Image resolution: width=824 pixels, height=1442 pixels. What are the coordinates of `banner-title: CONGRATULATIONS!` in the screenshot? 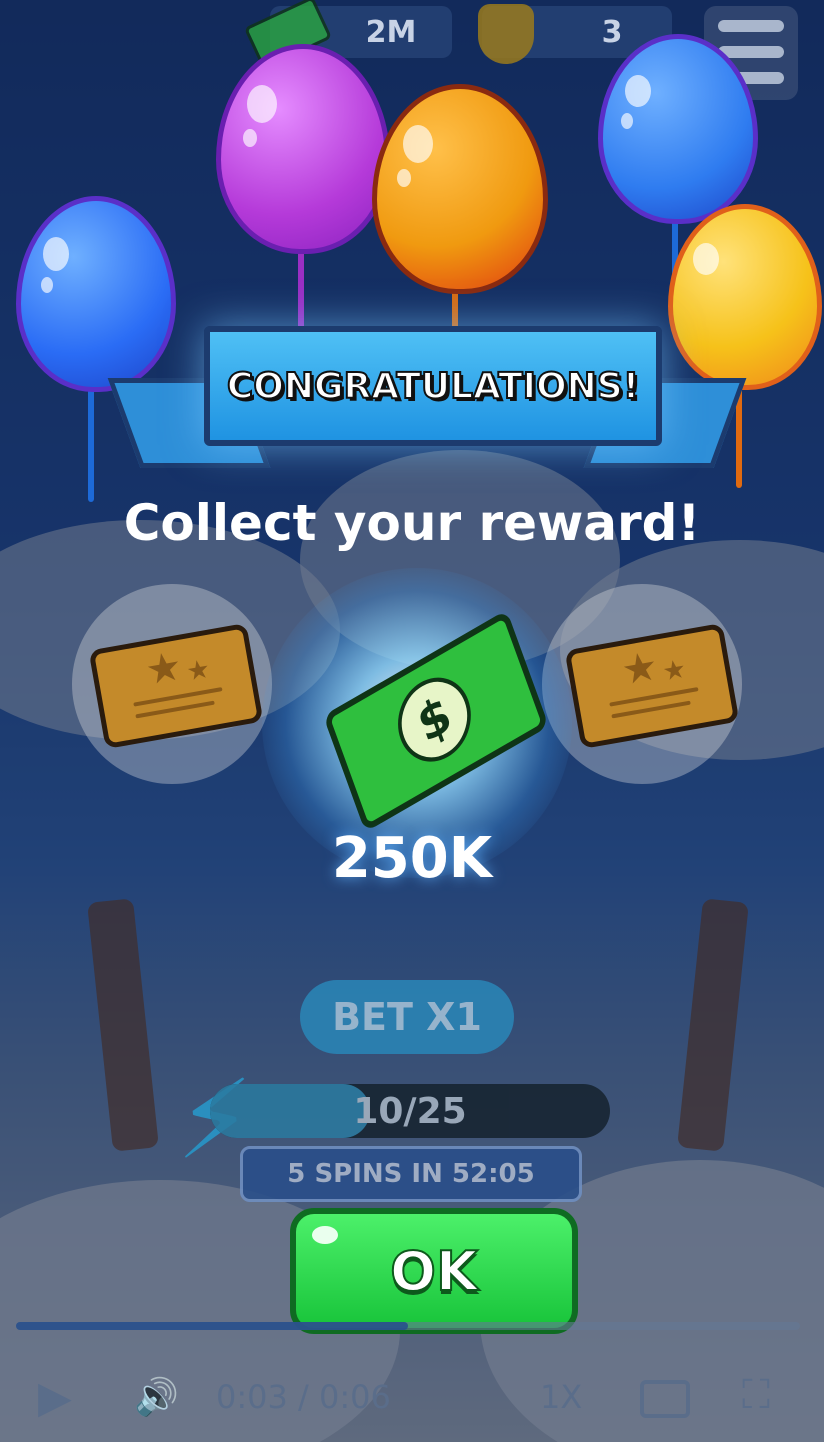 It's located at (433, 386).